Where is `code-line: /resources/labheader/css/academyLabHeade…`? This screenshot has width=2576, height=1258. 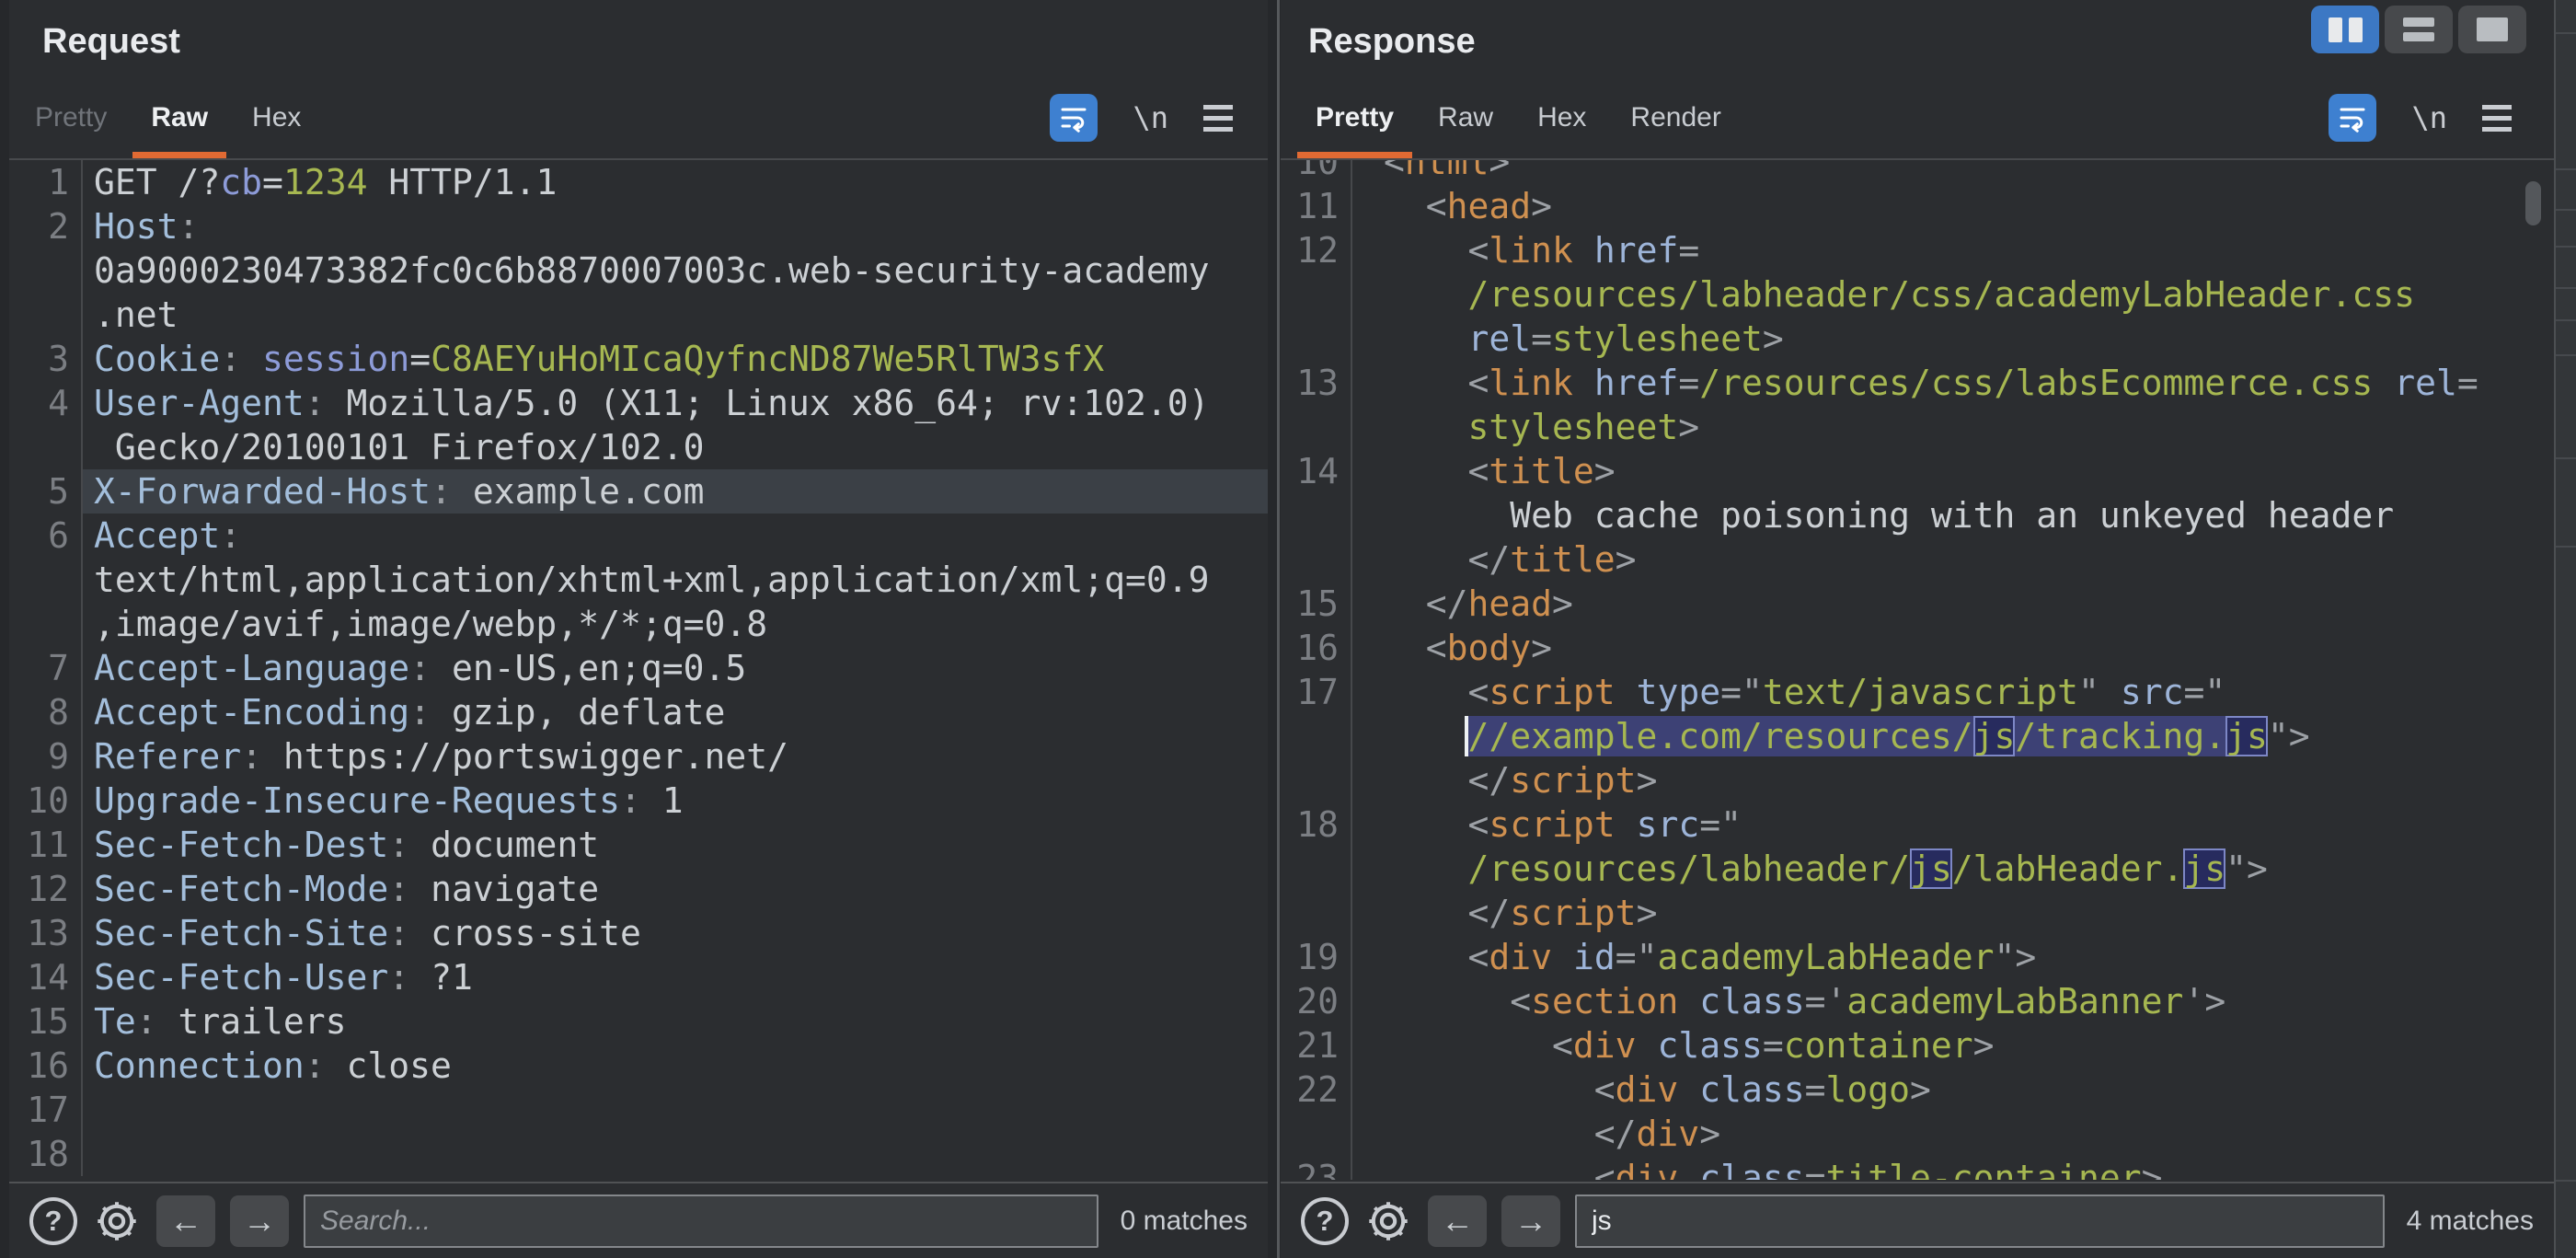
code-line: /resources/labheader/css/academyLabHeade… is located at coordinates (1901, 294).